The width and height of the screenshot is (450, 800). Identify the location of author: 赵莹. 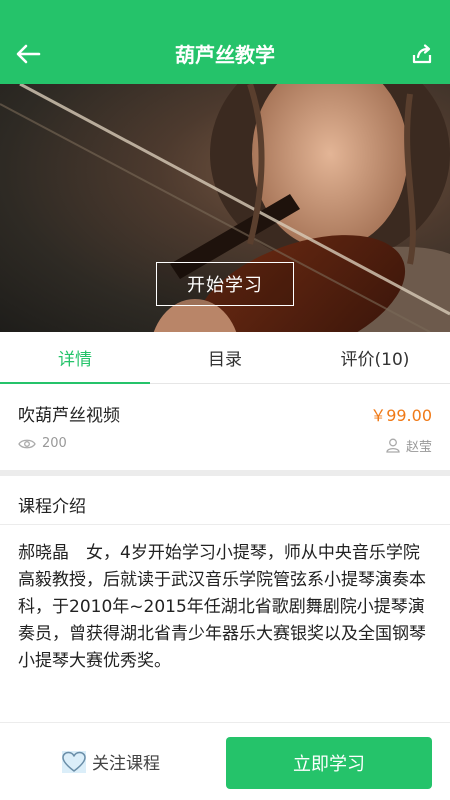
(409, 445).